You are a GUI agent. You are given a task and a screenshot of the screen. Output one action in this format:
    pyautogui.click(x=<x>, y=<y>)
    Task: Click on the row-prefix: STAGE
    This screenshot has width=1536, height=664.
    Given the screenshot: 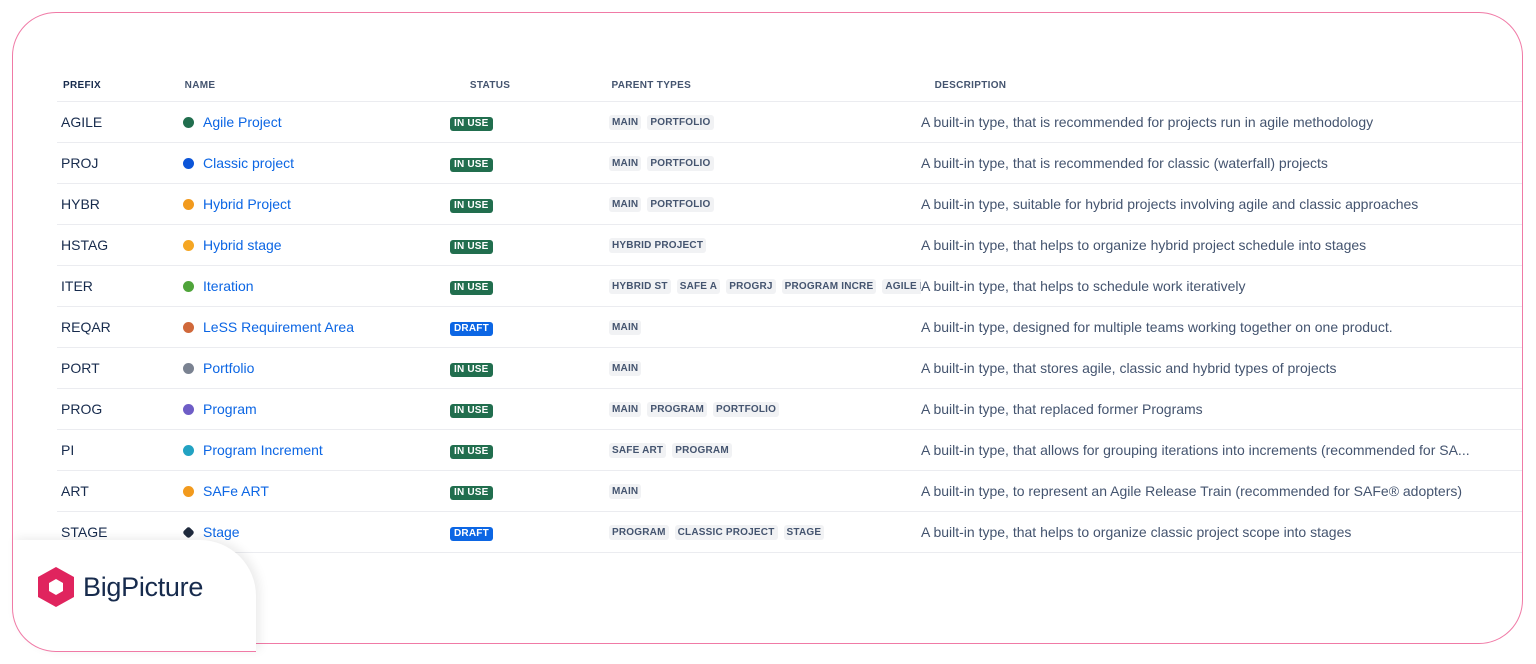 What is the action you would take?
    pyautogui.click(x=84, y=532)
    